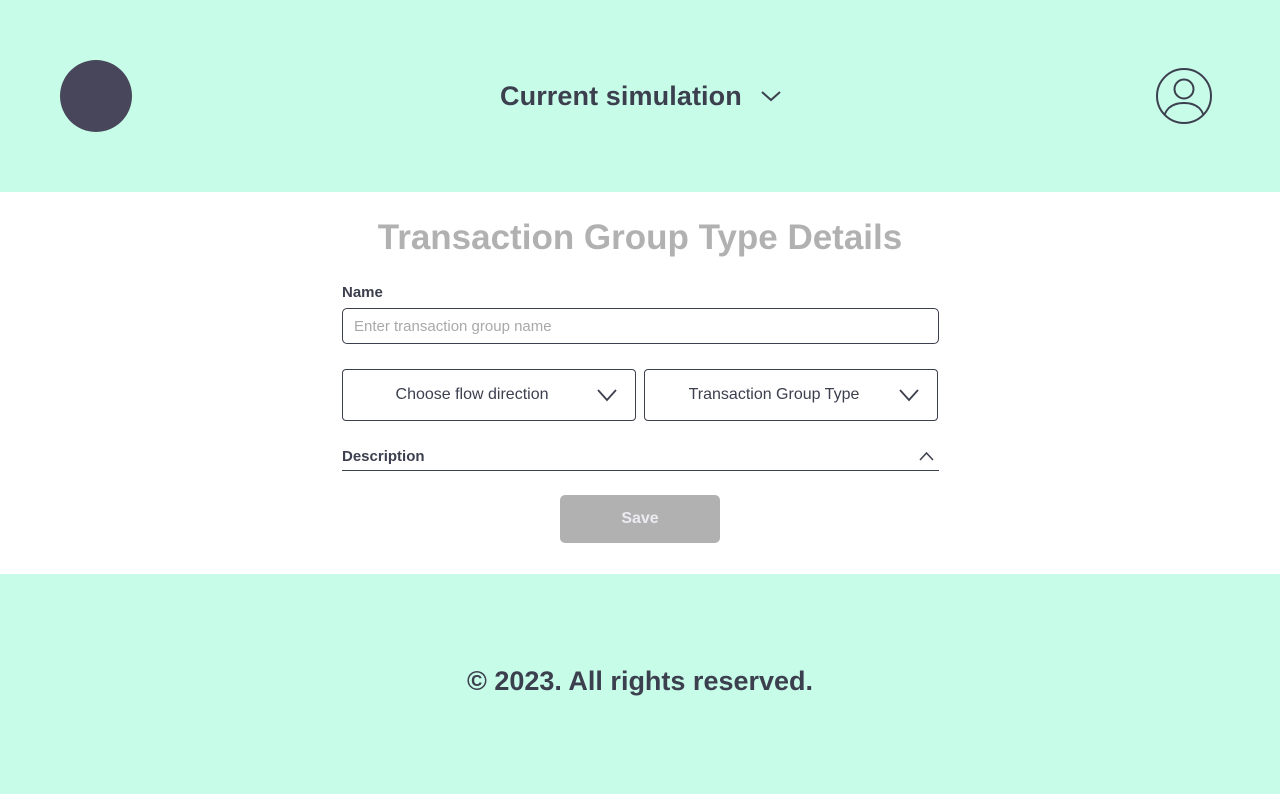 Image resolution: width=1280 pixels, height=794 pixels. I want to click on group-type-value: Transaction Group Type, so click(774, 394).